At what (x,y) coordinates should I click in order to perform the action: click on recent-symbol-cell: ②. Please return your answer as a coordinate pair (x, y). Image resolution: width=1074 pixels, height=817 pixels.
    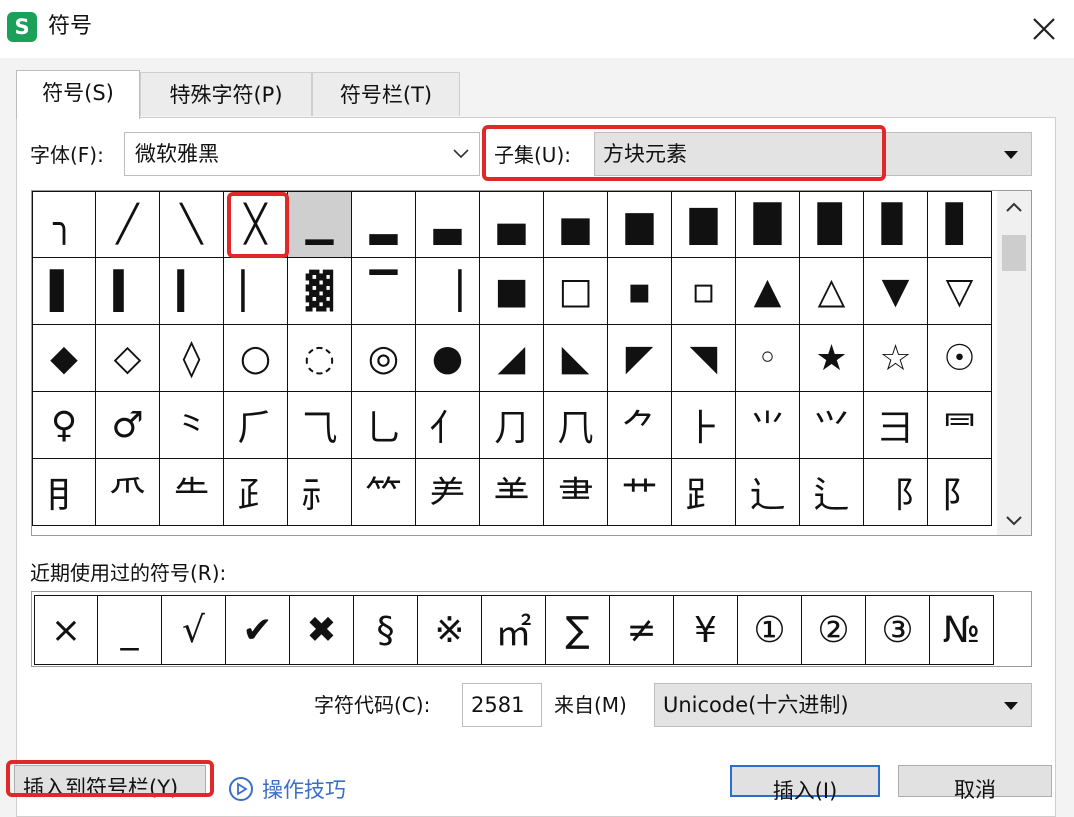
    Looking at the image, I should click on (834, 630).